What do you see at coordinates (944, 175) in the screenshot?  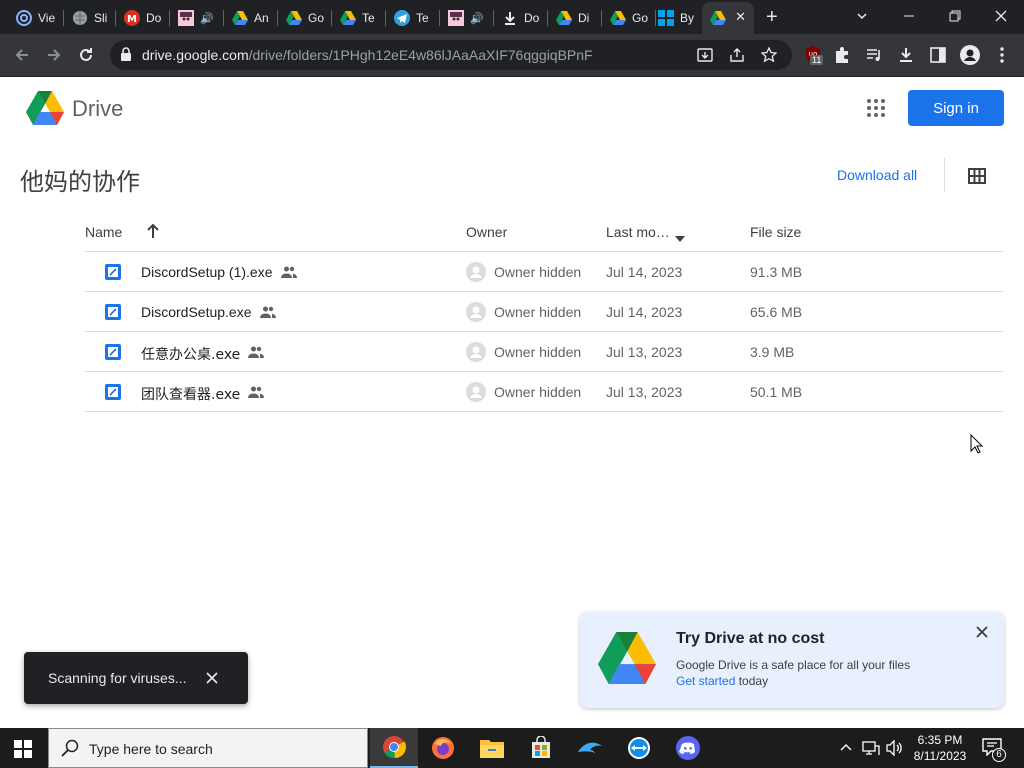 I see `divider` at bounding box center [944, 175].